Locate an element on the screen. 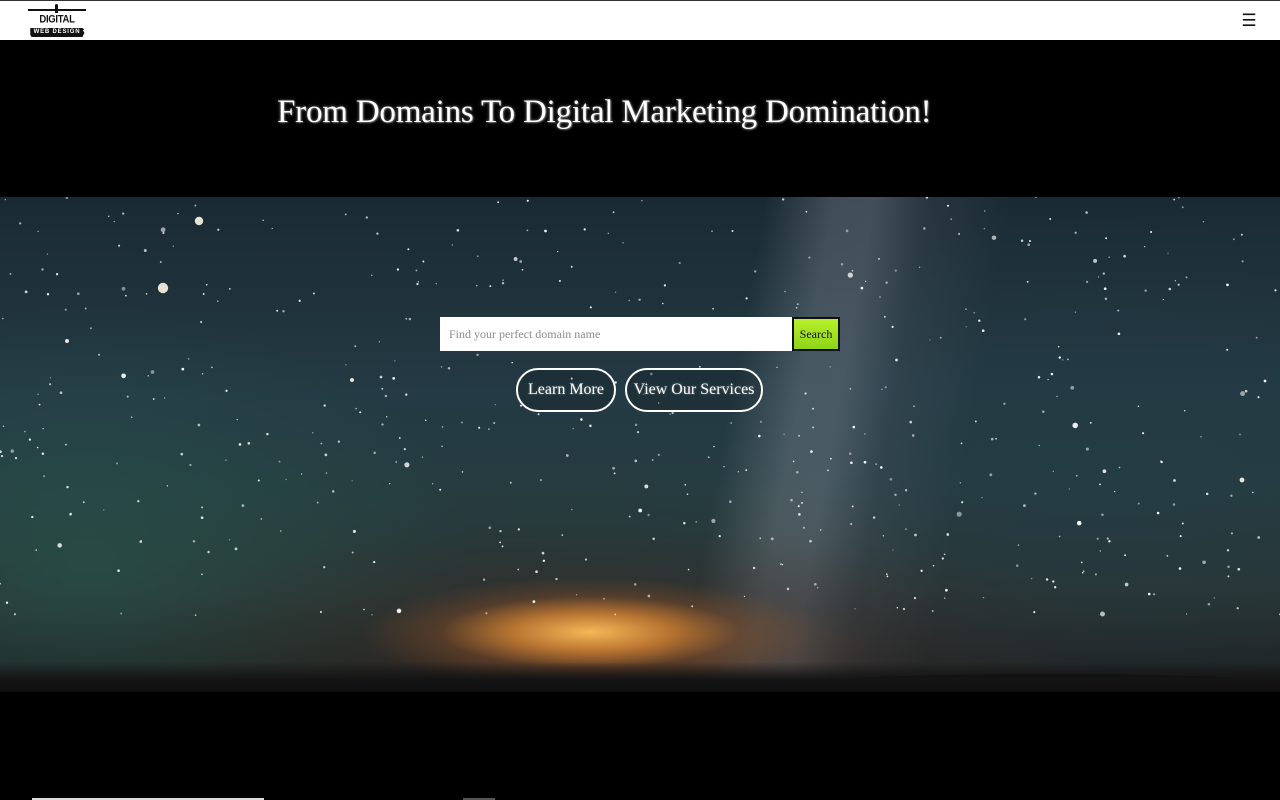 This screenshot has width=1280, height=800. learn-more-button: Learn More is located at coordinates (566, 390).